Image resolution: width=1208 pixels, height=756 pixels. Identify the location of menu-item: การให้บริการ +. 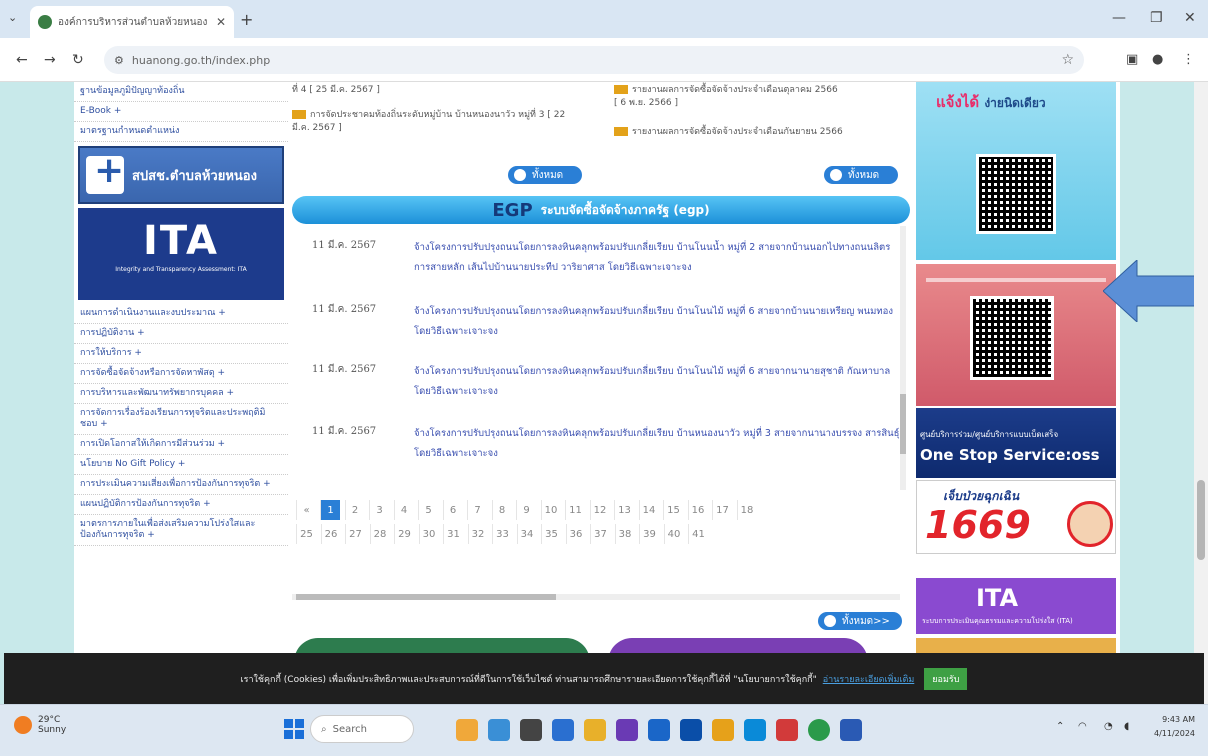
(181, 354).